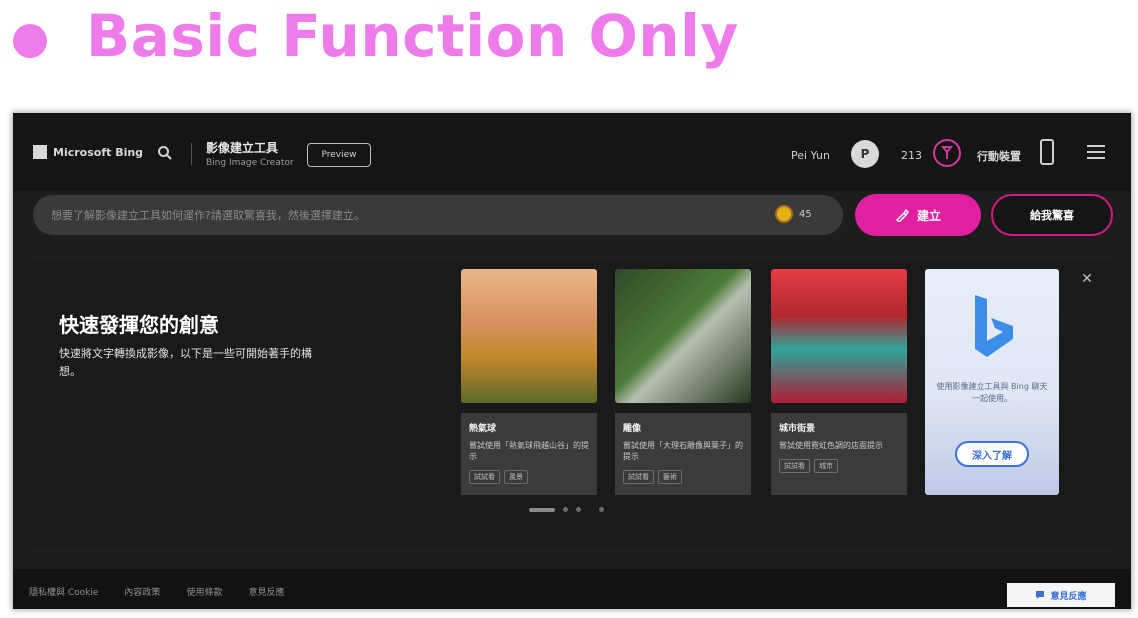  I want to click on bing-logo-icon, so click(994, 326).